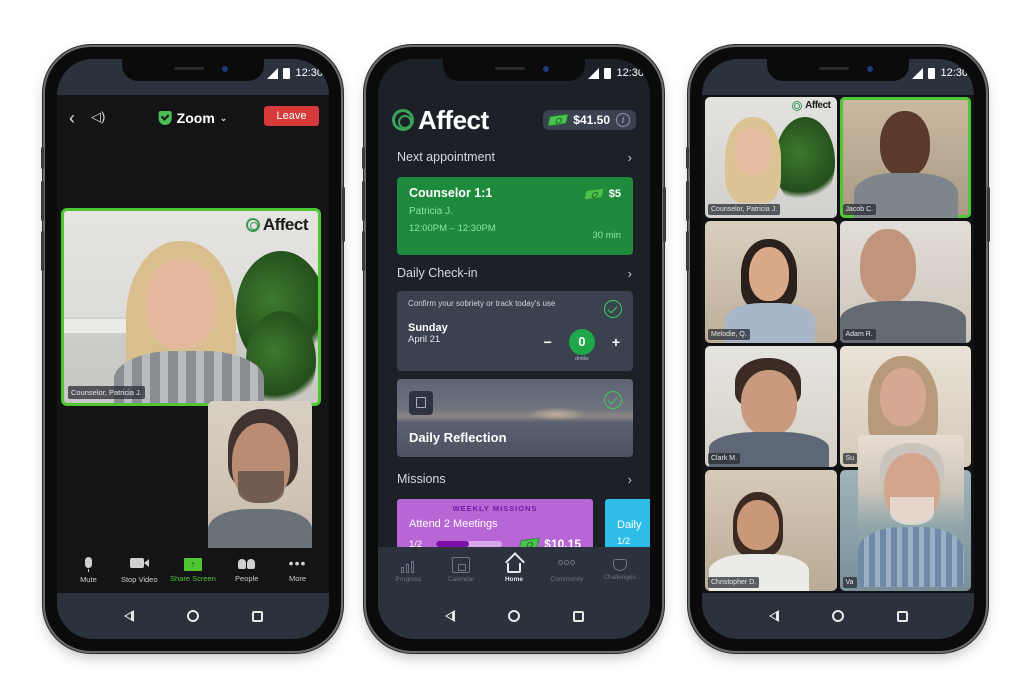  I want to click on more-button: ••• More, so click(298, 569).